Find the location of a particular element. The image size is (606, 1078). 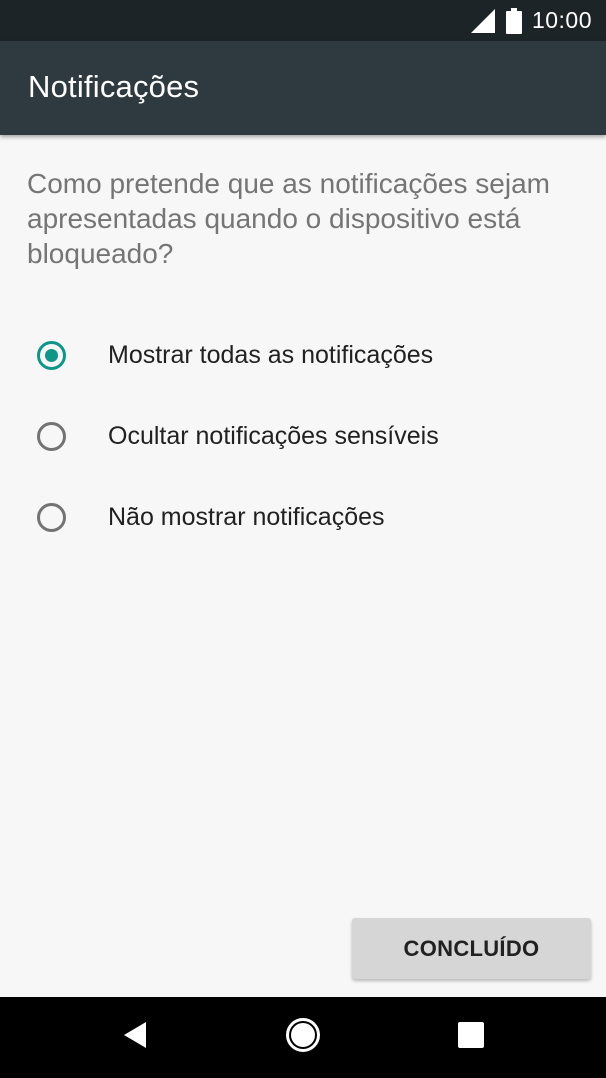

app-bar: Notificações is located at coordinates (303, 88).